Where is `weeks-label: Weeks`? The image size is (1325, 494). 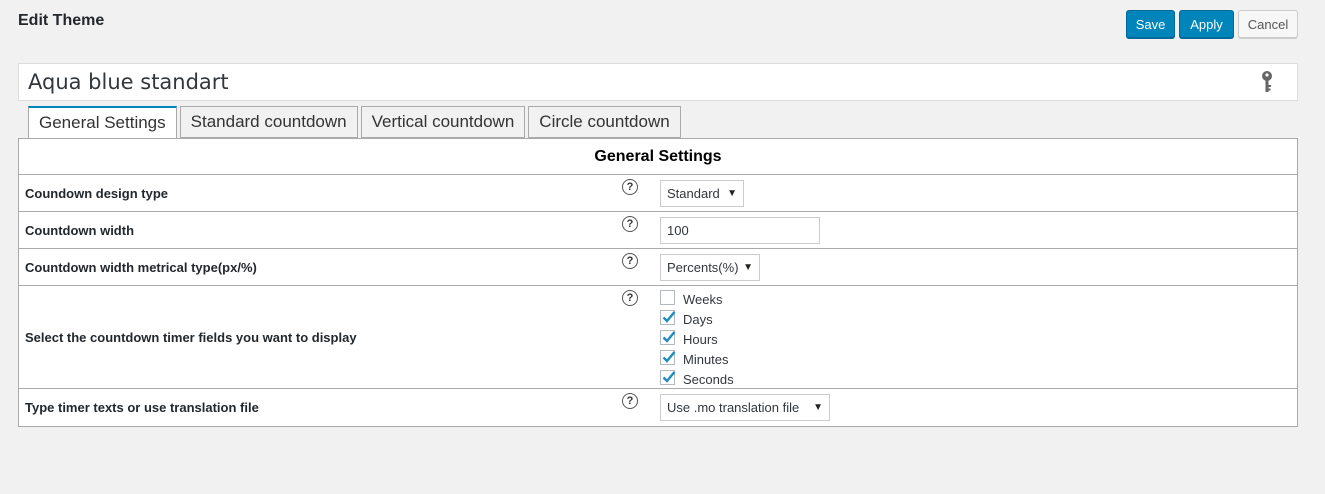 weeks-label: Weeks is located at coordinates (703, 299).